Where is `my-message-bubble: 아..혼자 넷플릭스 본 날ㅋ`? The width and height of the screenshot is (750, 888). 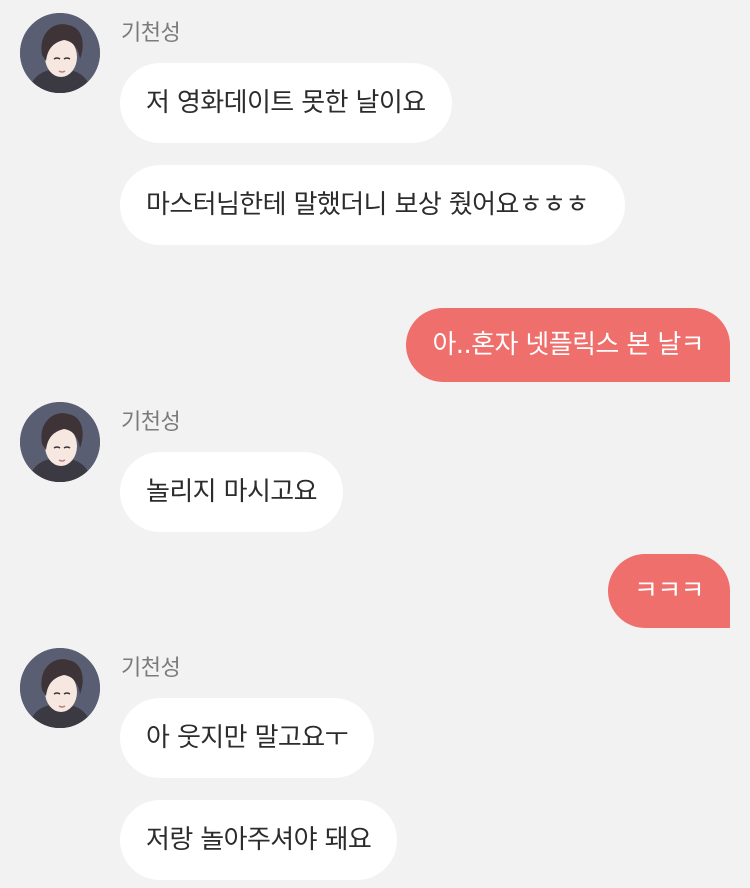 my-message-bubble: 아..혼자 넷플릭스 본 날ㅋ is located at coordinates (568, 345).